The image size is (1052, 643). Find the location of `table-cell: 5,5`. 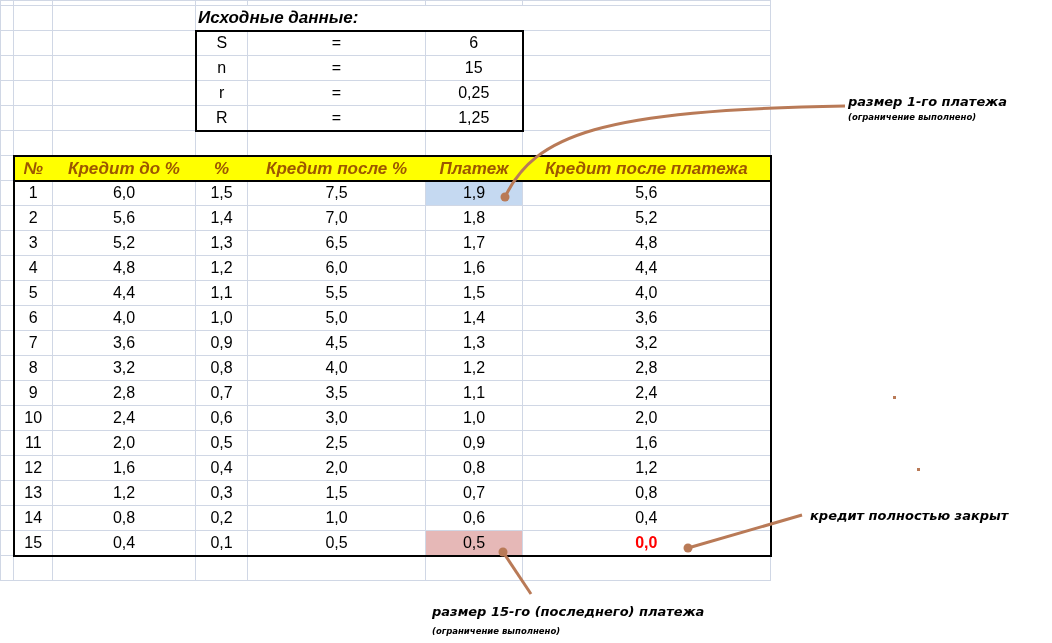

table-cell: 5,5 is located at coordinates (336, 293).